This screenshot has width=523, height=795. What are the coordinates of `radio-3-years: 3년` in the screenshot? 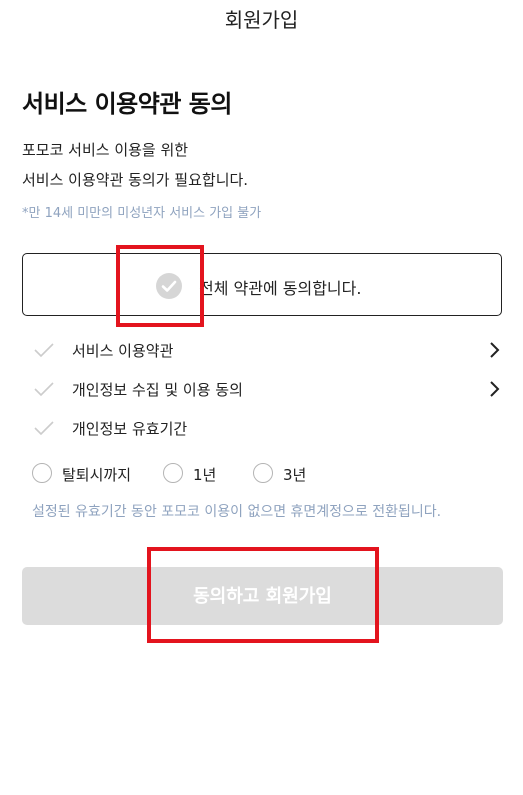 It's located at (293, 475).